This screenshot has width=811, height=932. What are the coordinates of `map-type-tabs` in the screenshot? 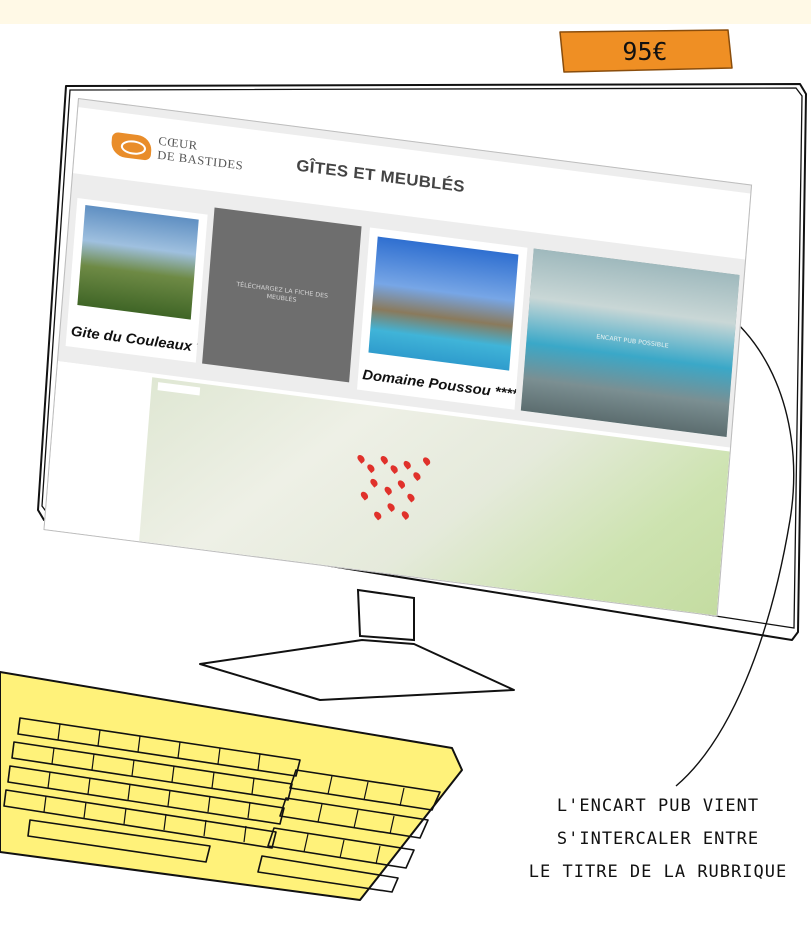 It's located at (179, 389).